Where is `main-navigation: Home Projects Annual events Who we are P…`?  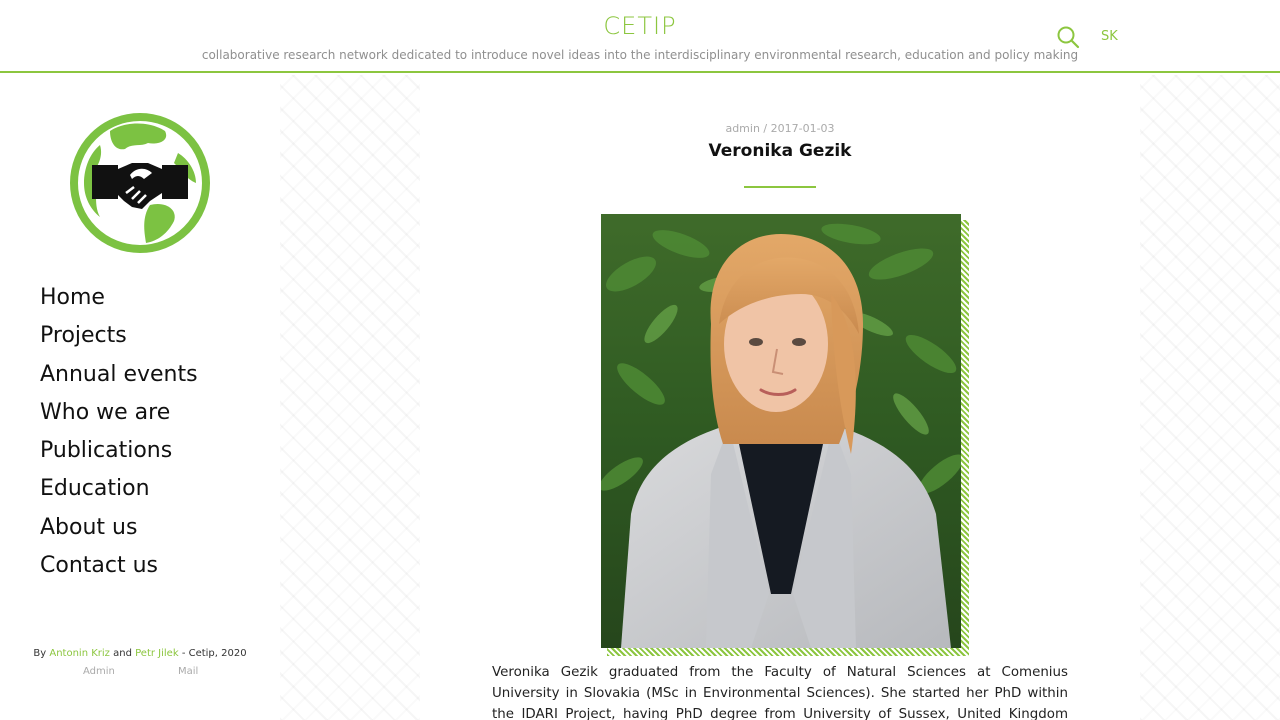
main-navigation: Home Projects Annual events Who we are P… is located at coordinates (119, 435).